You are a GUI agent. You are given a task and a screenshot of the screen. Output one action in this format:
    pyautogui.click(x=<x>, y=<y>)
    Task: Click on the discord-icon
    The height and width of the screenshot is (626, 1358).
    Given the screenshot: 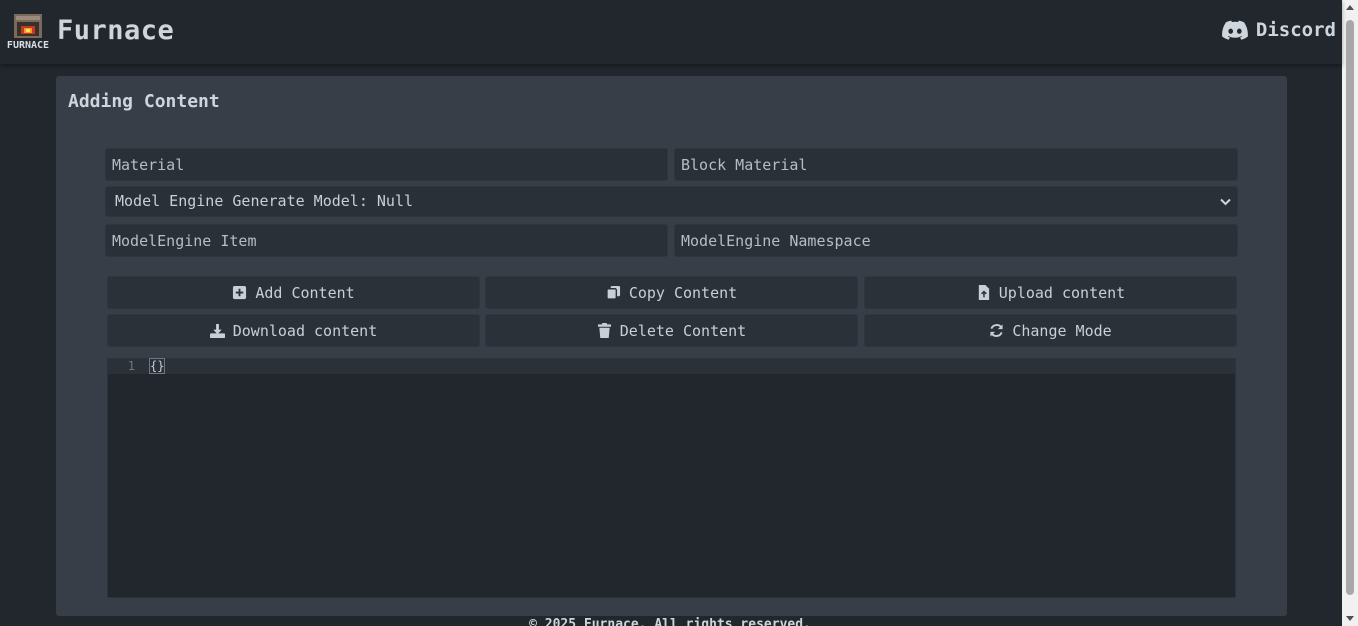 What is the action you would take?
    pyautogui.click(x=1235, y=30)
    